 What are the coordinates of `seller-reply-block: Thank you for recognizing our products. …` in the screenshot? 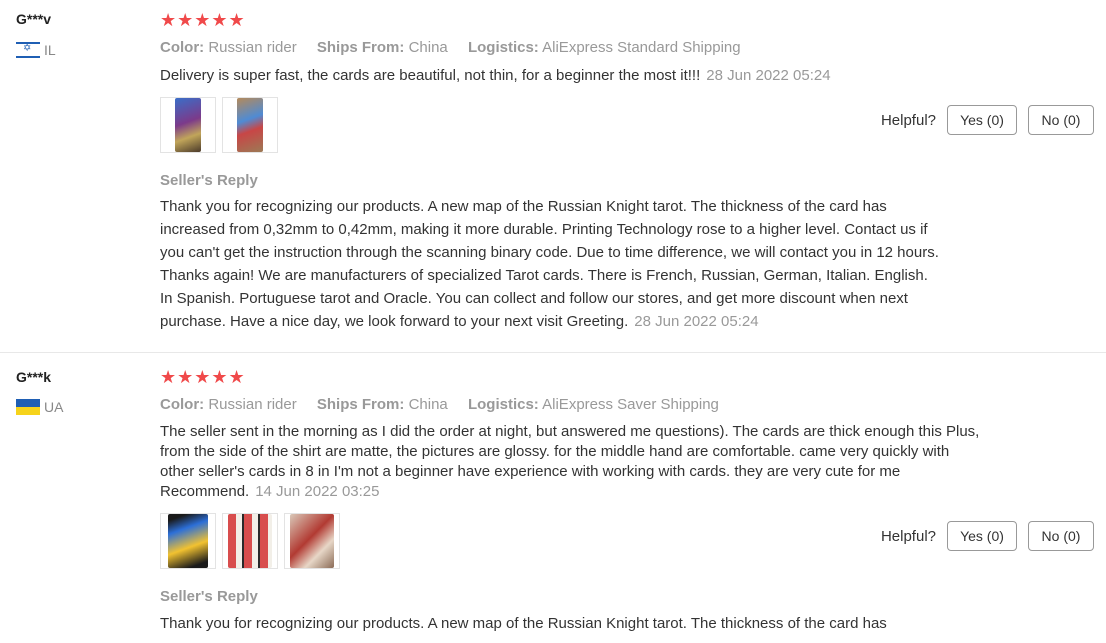 It's located at (550, 623).